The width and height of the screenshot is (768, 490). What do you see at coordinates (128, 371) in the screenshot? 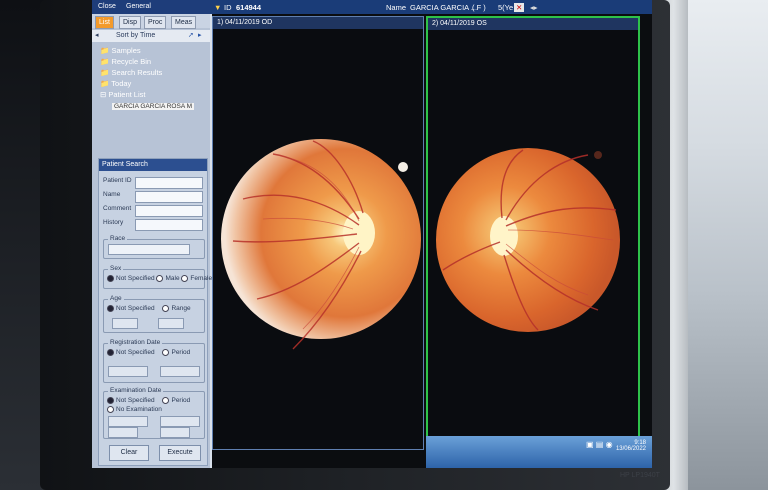
I see `registration-from` at bounding box center [128, 371].